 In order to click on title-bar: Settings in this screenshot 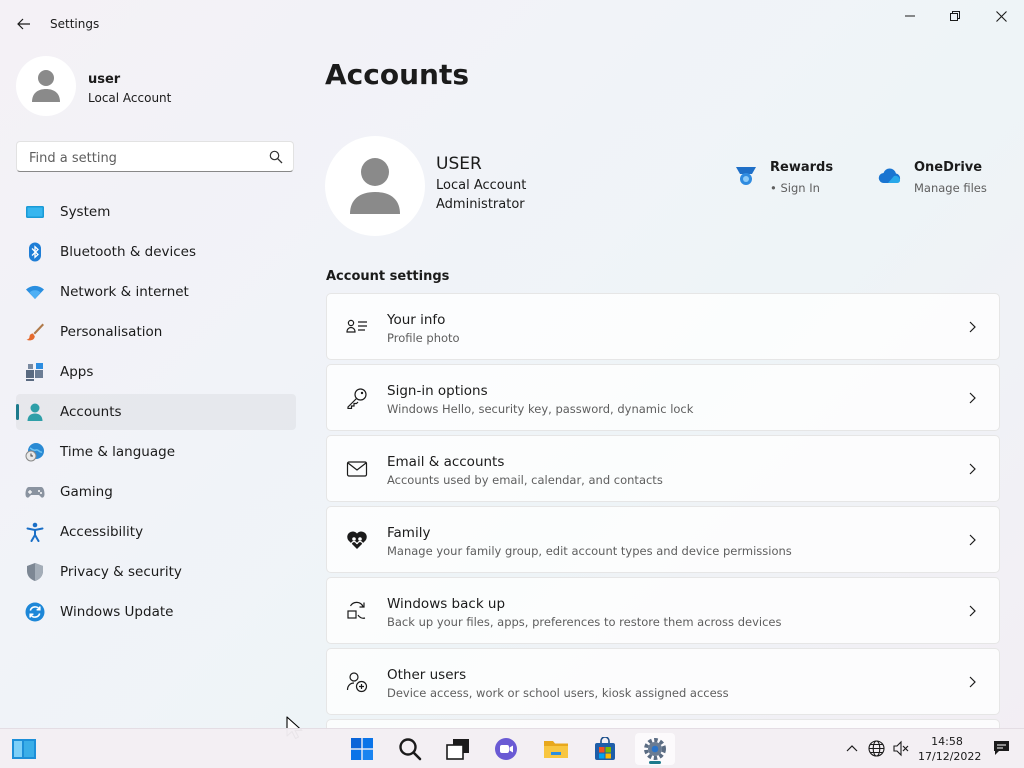, I will do `click(512, 24)`.